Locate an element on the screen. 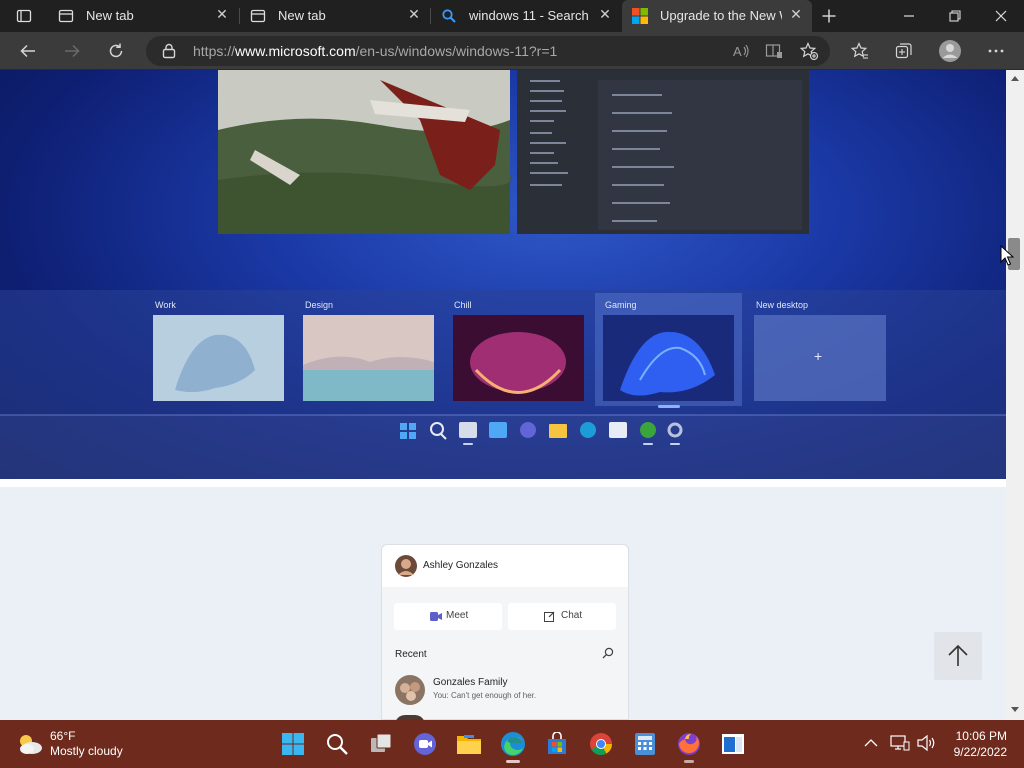 Image resolution: width=1024 pixels, height=768 pixels. back-to-top-button is located at coordinates (958, 656).